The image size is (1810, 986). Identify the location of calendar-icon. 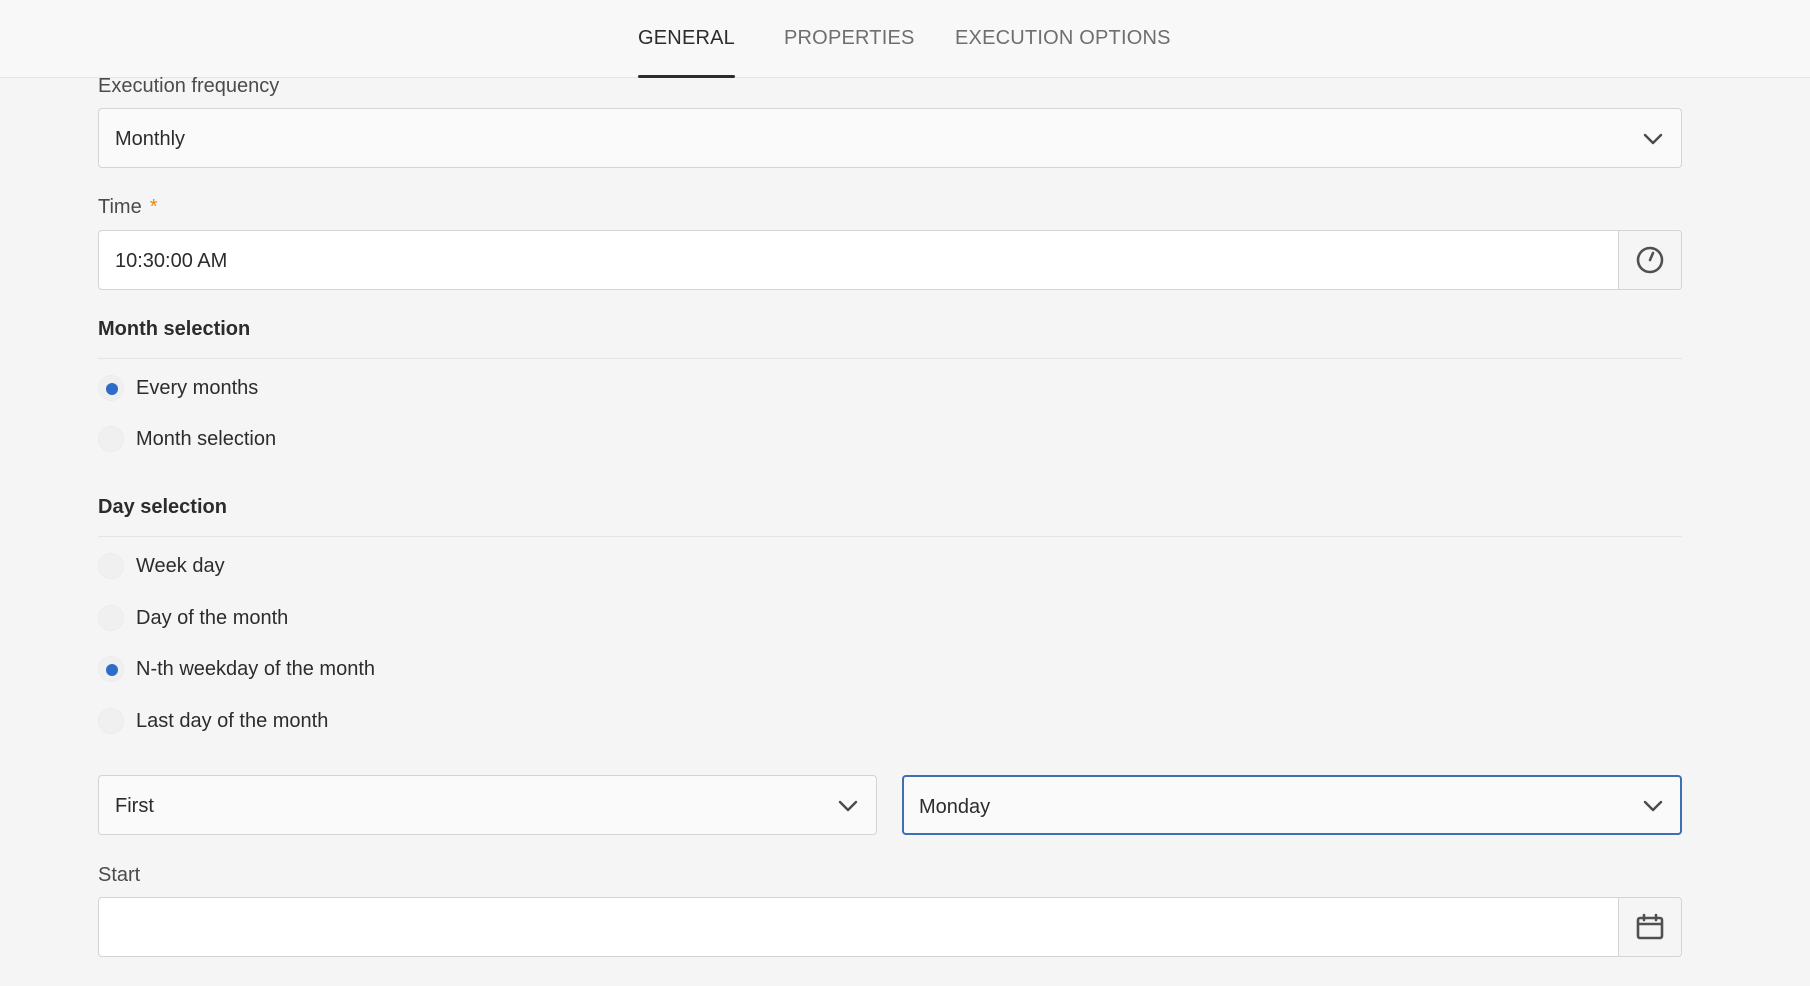
(1650, 926).